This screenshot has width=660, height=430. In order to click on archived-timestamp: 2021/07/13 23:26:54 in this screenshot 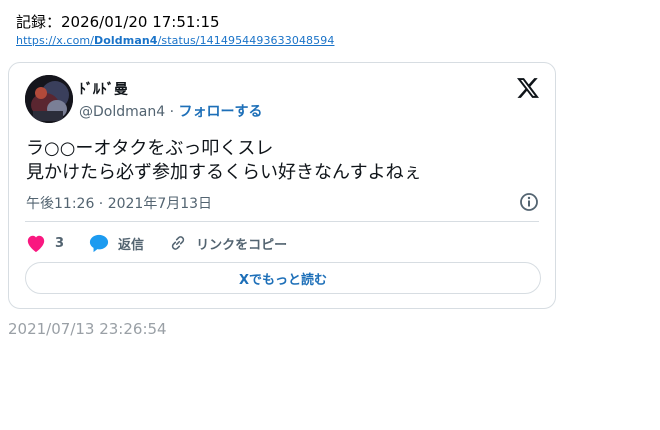, I will do `click(87, 329)`.